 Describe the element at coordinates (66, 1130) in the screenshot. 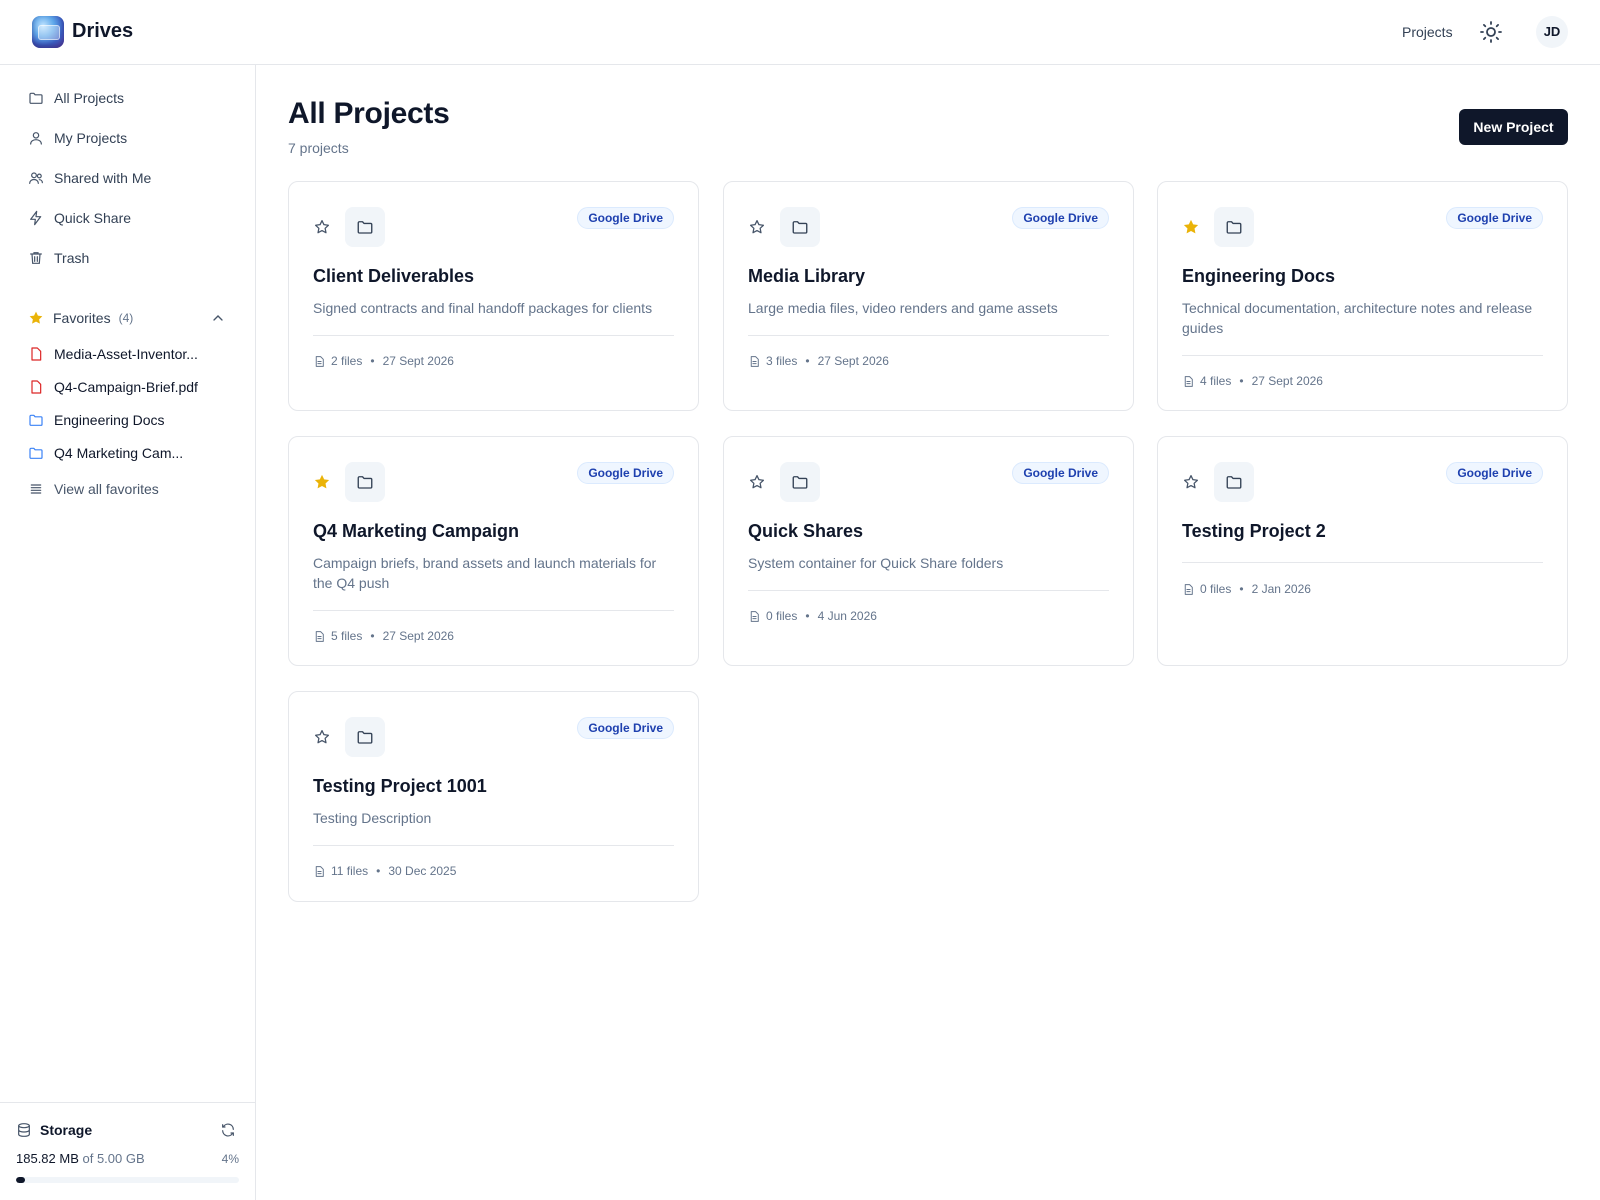

I see `storage-title: Storage` at that location.